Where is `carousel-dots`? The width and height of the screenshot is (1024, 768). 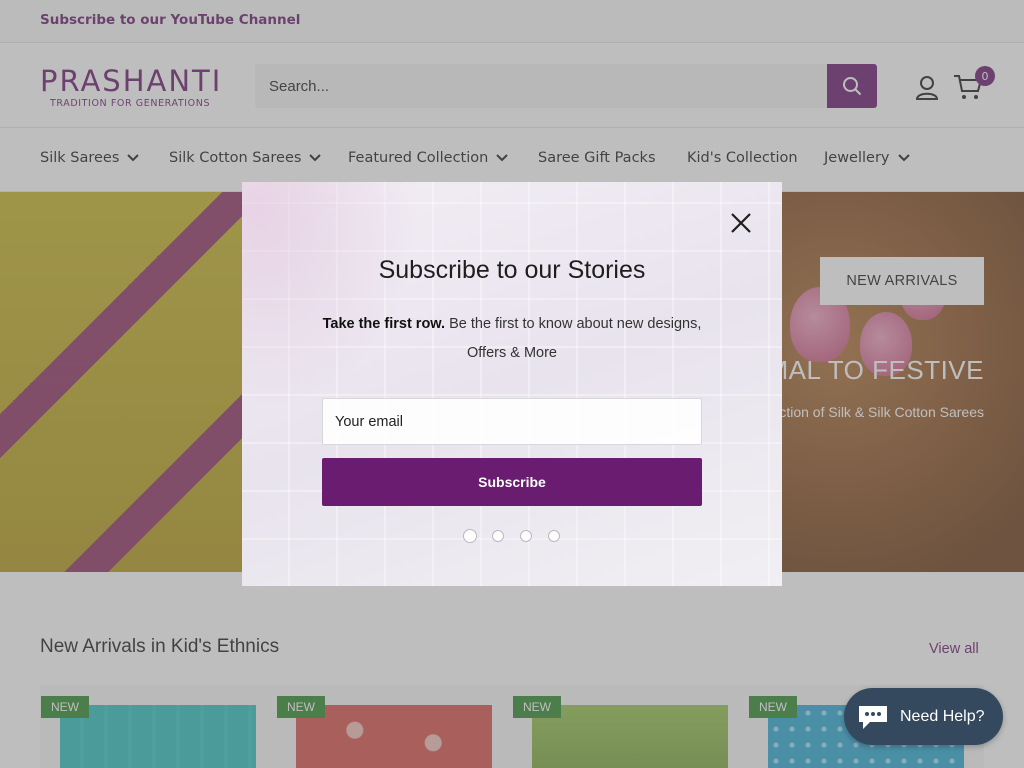 carousel-dots is located at coordinates (512, 536).